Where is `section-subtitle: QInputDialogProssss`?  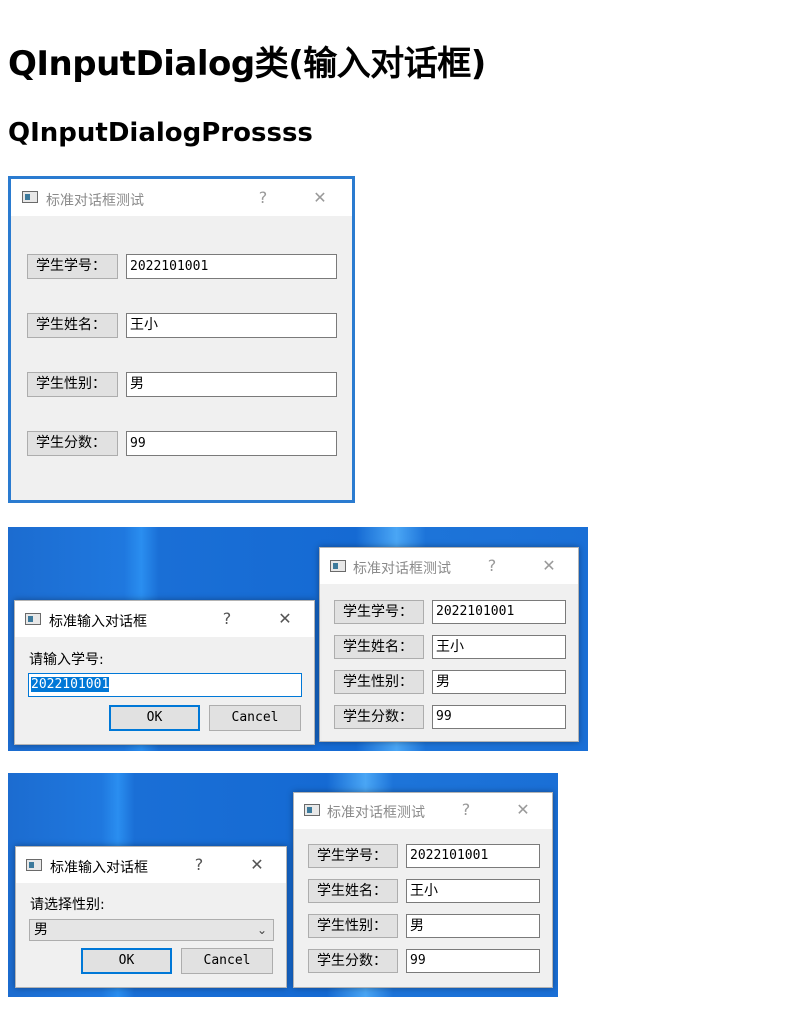 section-subtitle: QInputDialogProssss is located at coordinates (160, 133).